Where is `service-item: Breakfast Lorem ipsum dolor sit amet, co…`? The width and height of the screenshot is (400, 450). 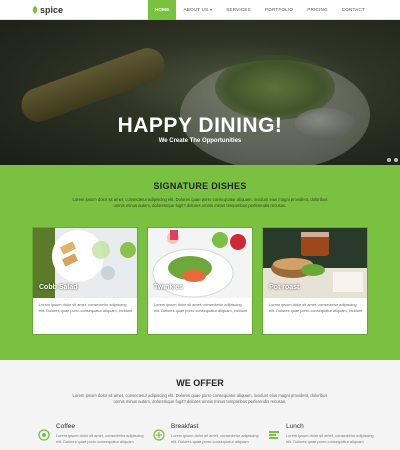 service-item: Breakfast Lorem ipsum dolor sit amet, co… is located at coordinates (208, 435).